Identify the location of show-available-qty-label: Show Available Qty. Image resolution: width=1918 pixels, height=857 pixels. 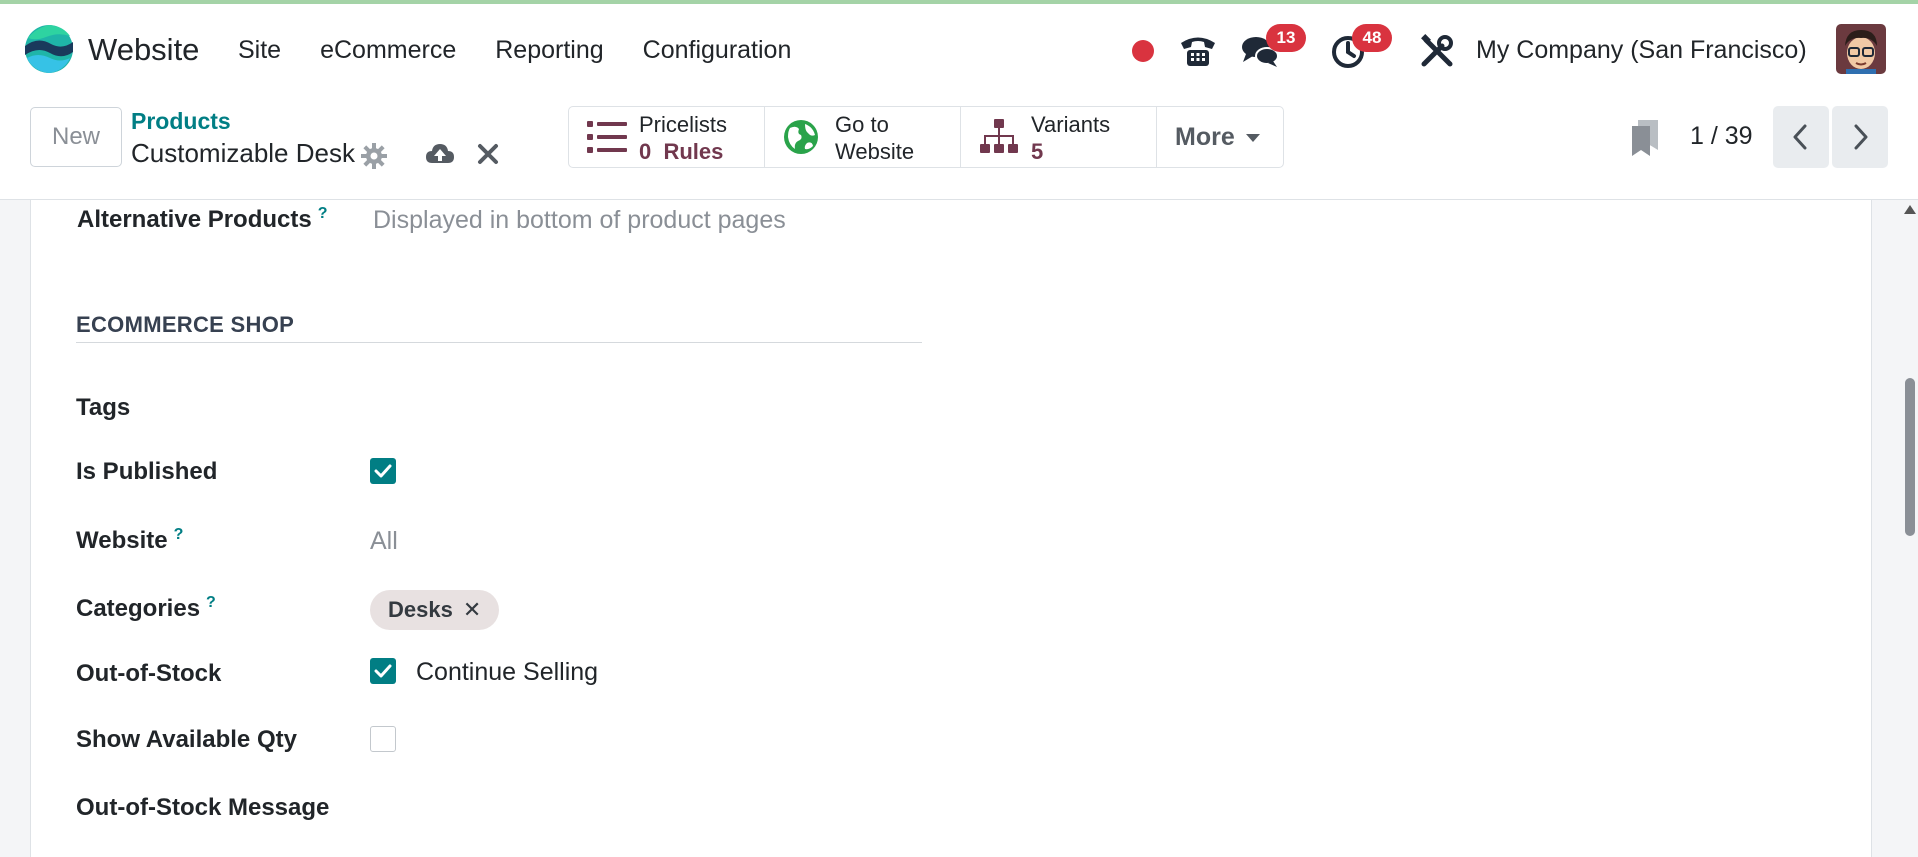
(186, 739).